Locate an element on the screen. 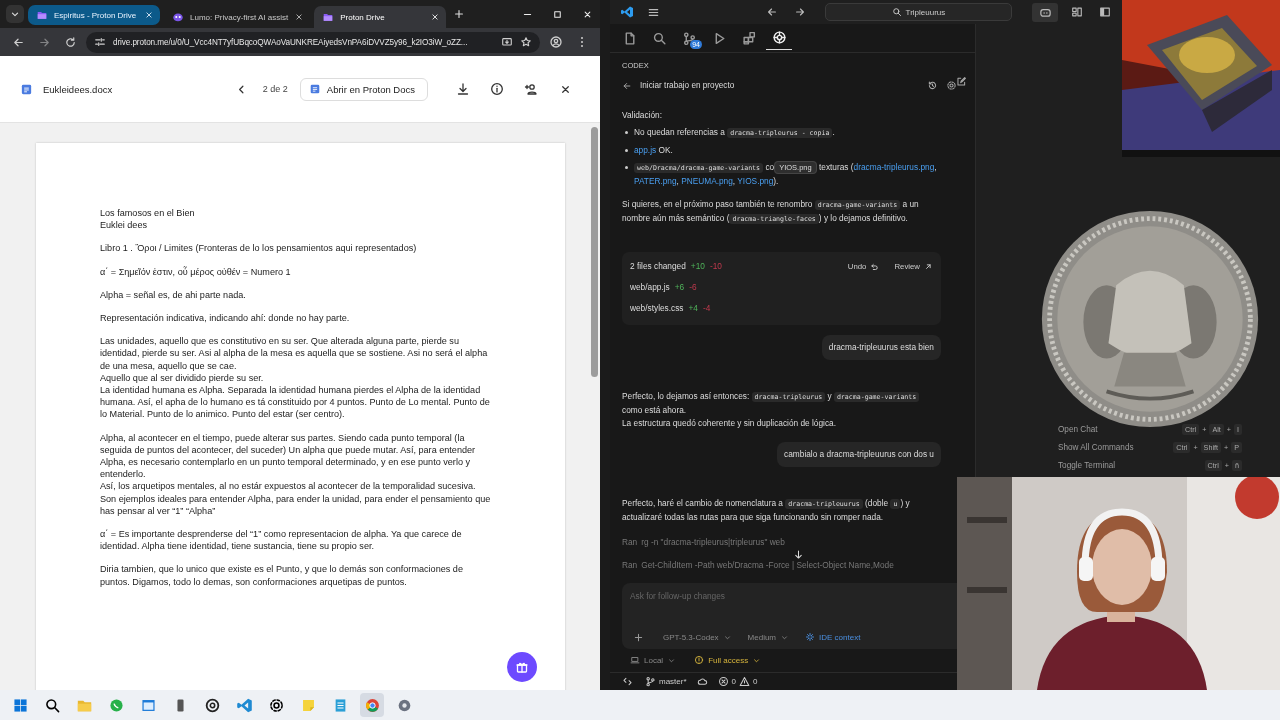 The width and height of the screenshot is (1280, 720). download-icon is located at coordinates (463, 89).